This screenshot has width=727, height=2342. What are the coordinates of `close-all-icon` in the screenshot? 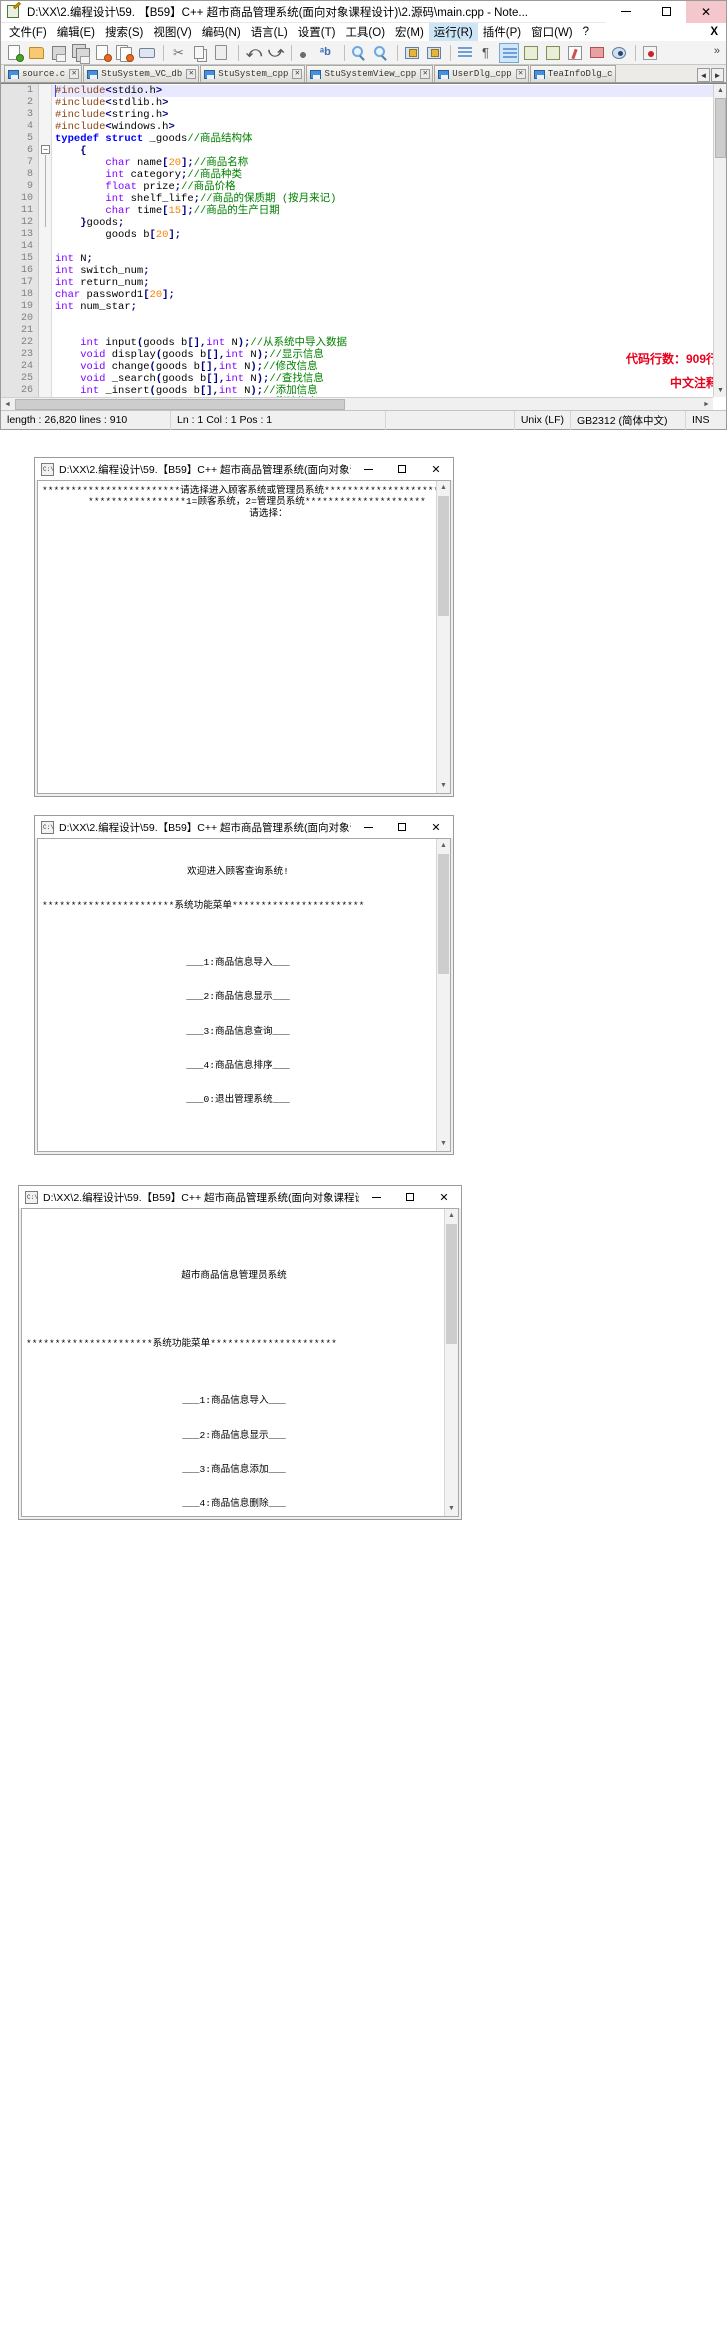 It's located at (125, 53).